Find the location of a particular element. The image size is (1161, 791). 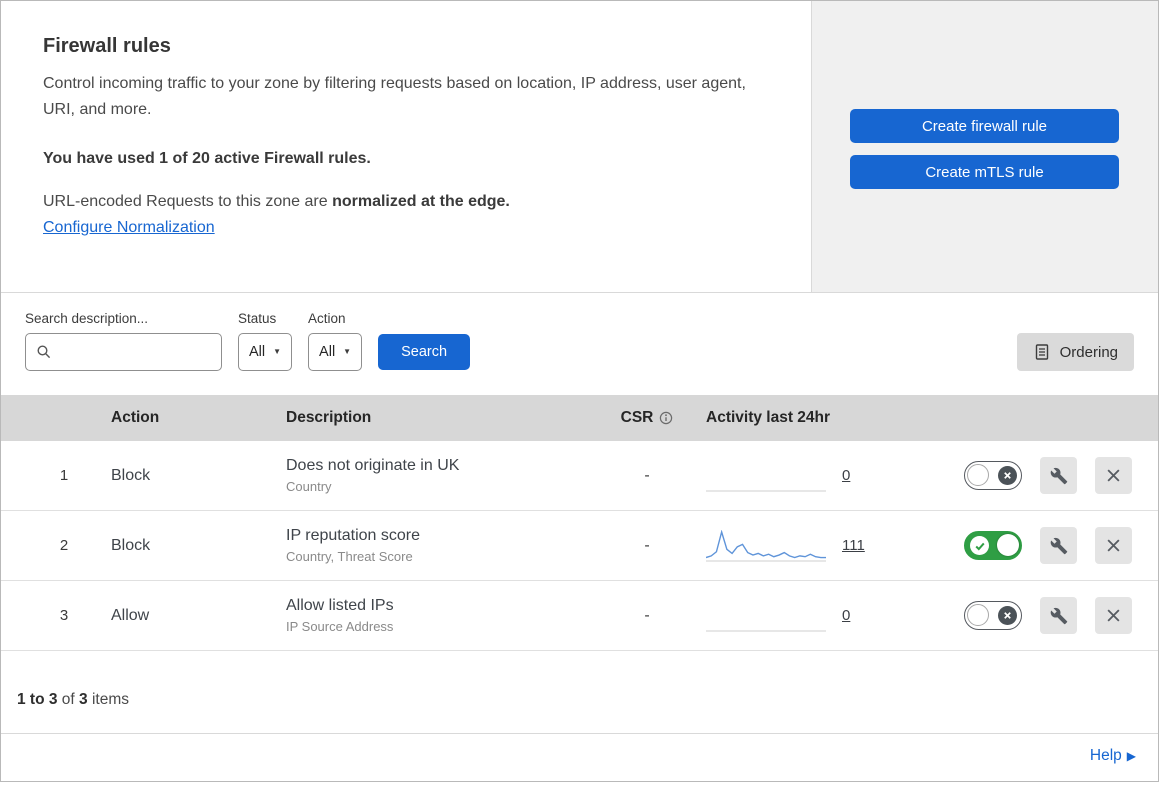

activity-count-link: 111 is located at coordinates (853, 545).